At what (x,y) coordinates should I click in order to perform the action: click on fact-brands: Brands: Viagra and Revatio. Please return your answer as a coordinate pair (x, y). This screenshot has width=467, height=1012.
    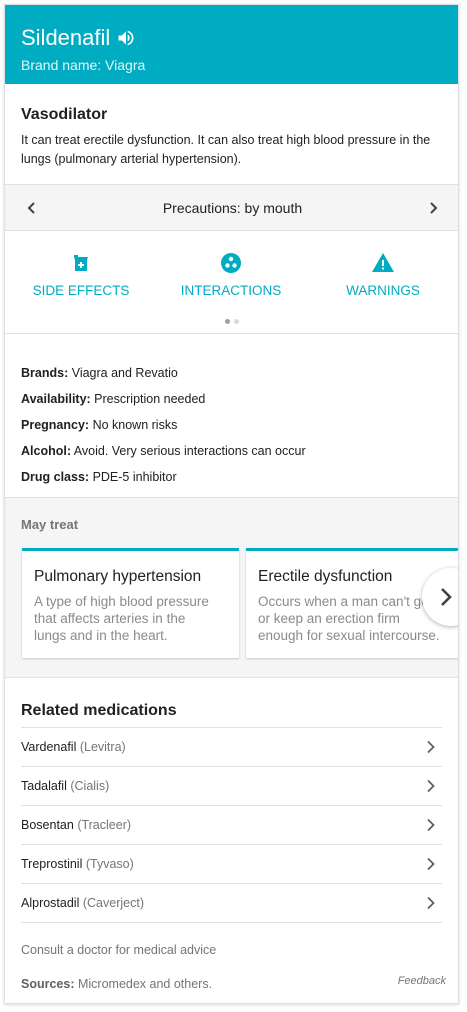
    Looking at the image, I should click on (231, 373).